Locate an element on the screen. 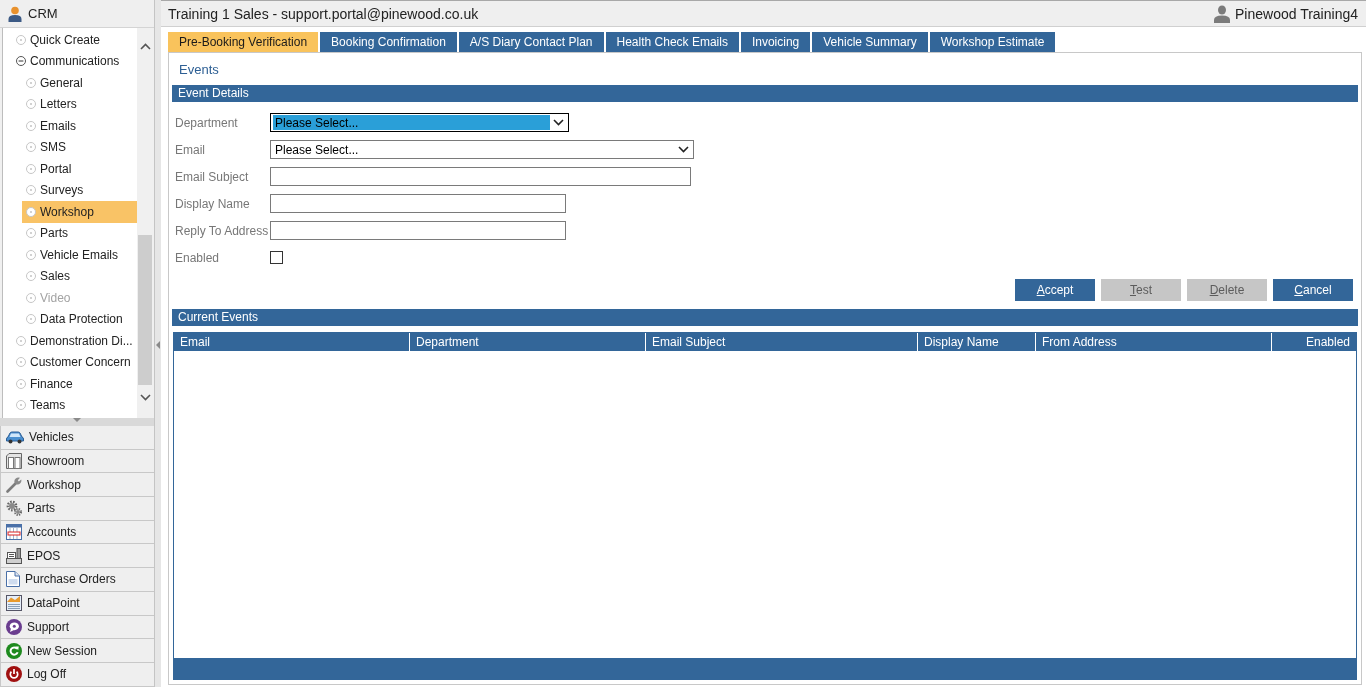  tab: A/S Diary Contact Plan is located at coordinates (531, 42).